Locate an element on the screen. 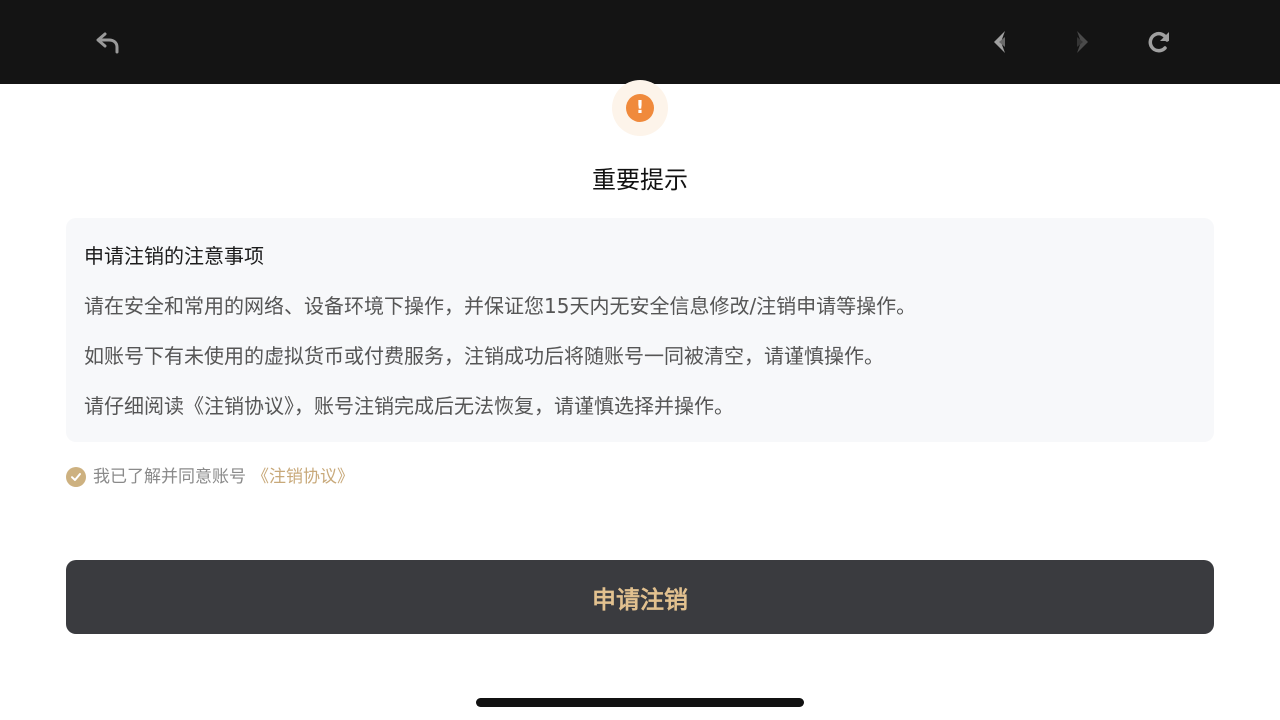 Image resolution: width=1280 pixels, height=720 pixels. warning-badge: ! is located at coordinates (640, 108).